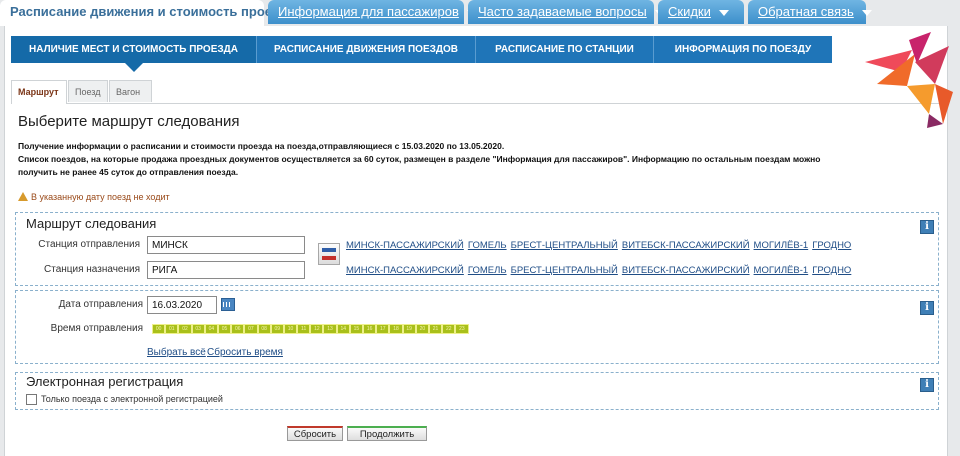 This screenshot has height=456, width=960. Describe the element at coordinates (39, 92) in the screenshot. I see `subtab-route: Маршрут` at that location.